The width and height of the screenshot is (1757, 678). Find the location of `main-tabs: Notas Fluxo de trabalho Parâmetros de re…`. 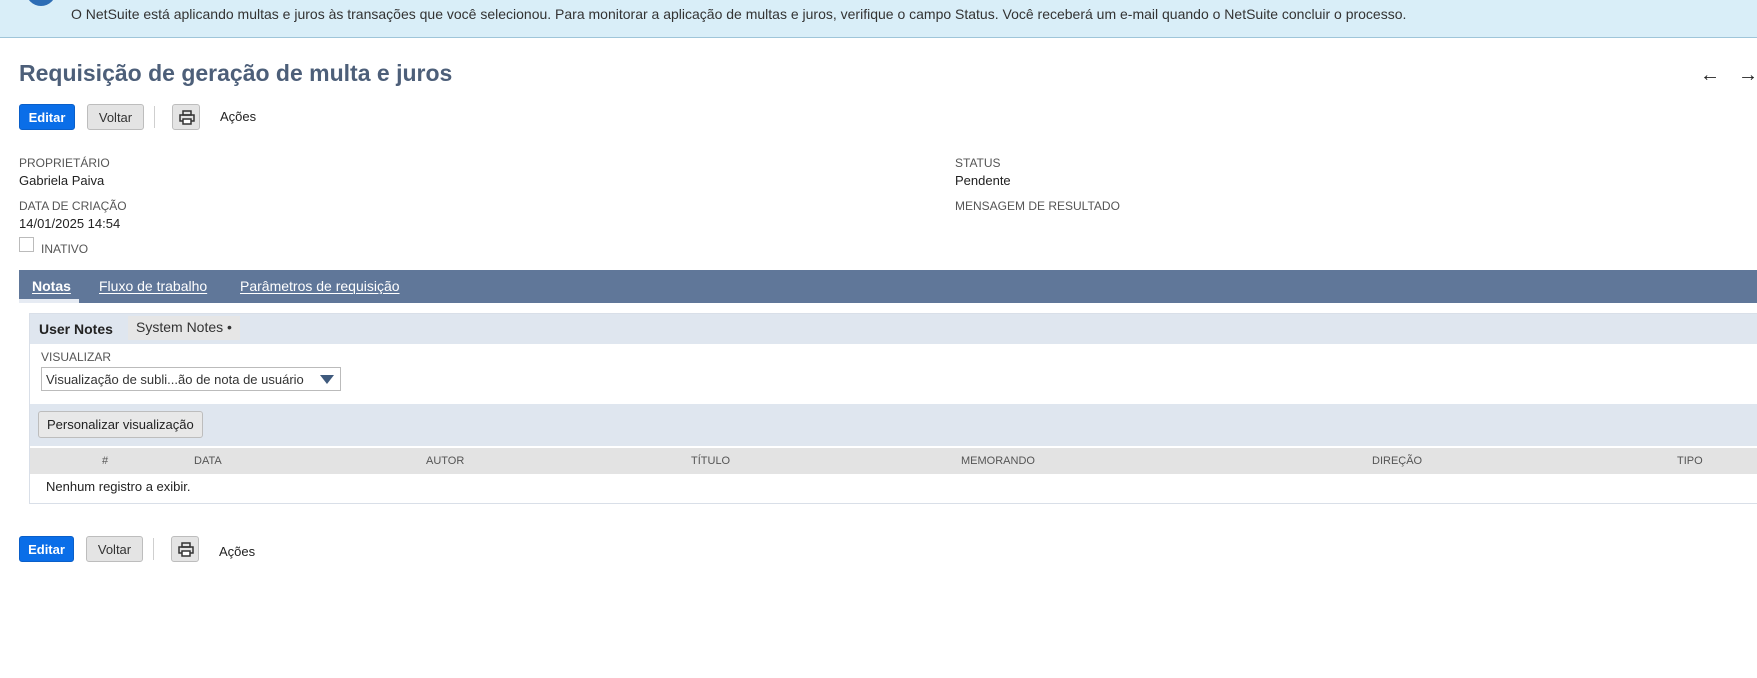

main-tabs: Notas Fluxo de trabalho Parâmetros de re… is located at coordinates (888, 286).